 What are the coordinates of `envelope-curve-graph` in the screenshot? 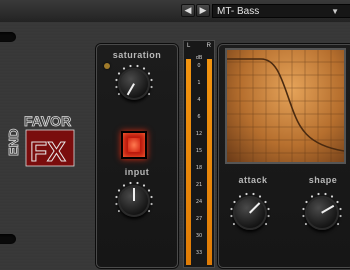 It's located at (286, 106).